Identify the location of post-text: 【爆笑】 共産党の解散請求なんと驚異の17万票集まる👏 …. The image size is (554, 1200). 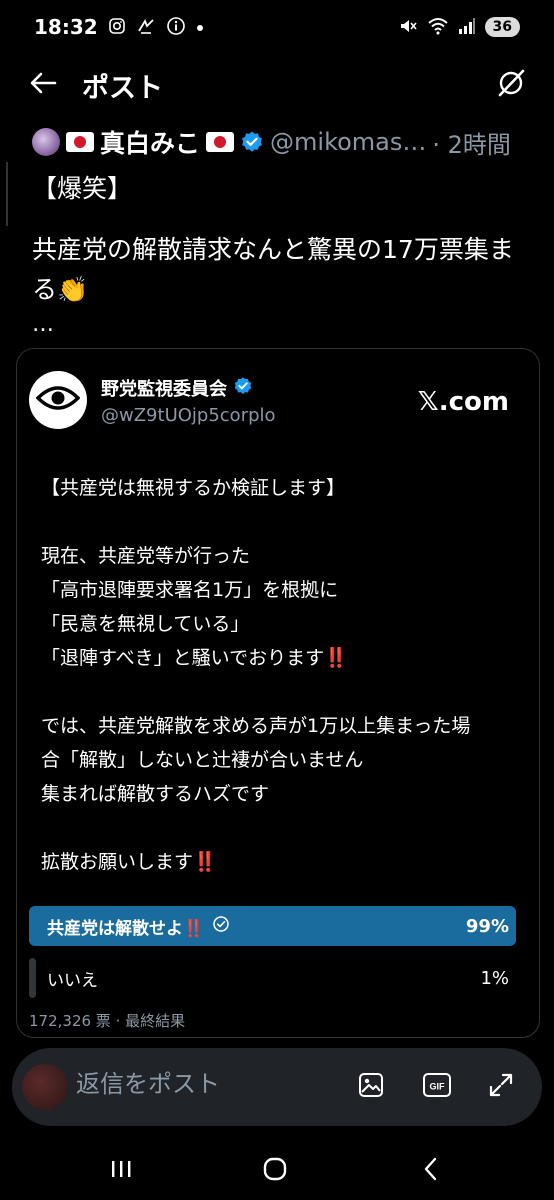
(282, 253).